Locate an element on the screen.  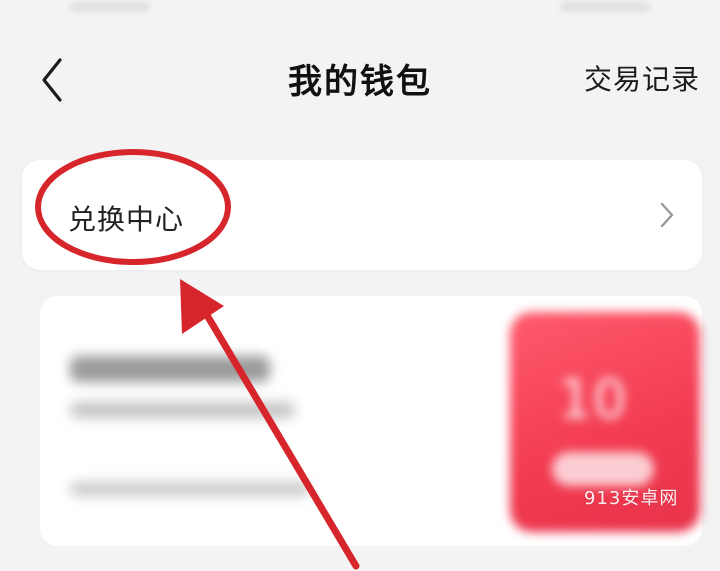
coupon-value-badge: 10 is located at coordinates (605, 422).